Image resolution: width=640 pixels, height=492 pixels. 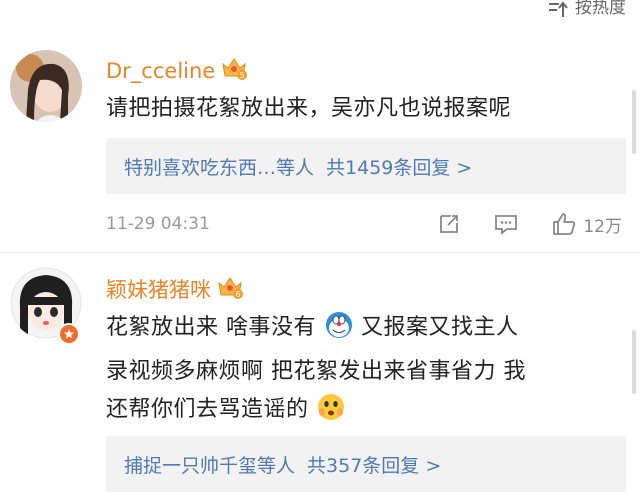 I want to click on comment-meta: 11-29 04:31 12万, so click(x=364, y=224).